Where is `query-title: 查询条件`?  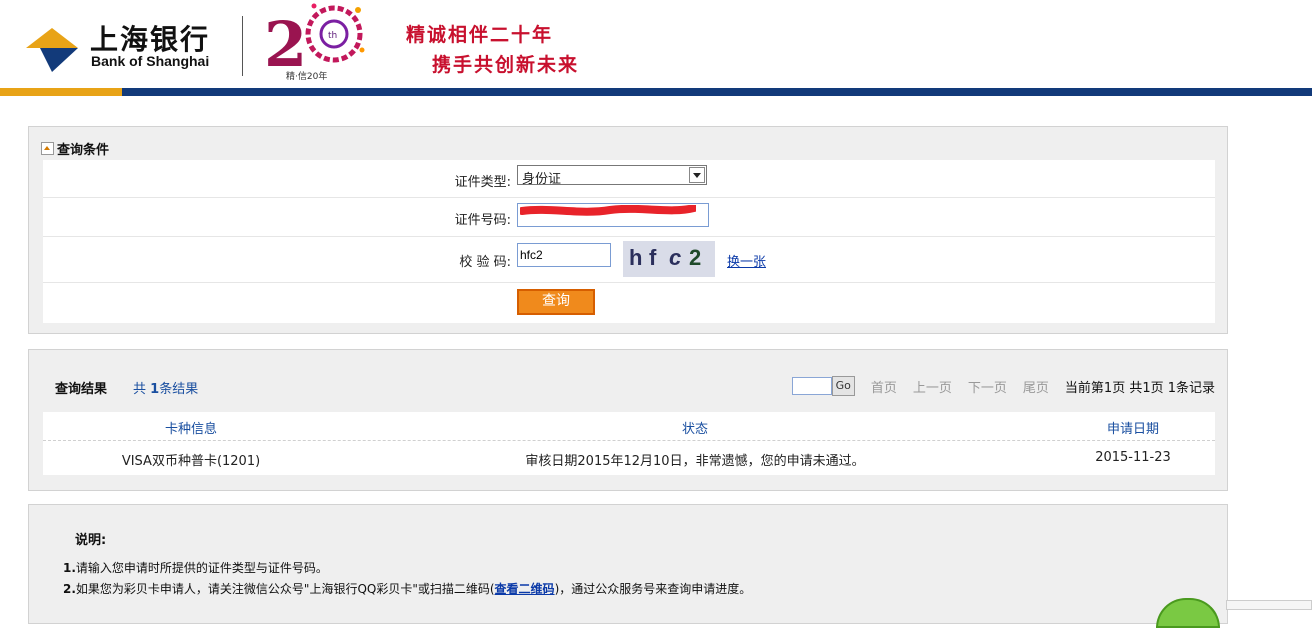 query-title: 查询条件 is located at coordinates (75, 148).